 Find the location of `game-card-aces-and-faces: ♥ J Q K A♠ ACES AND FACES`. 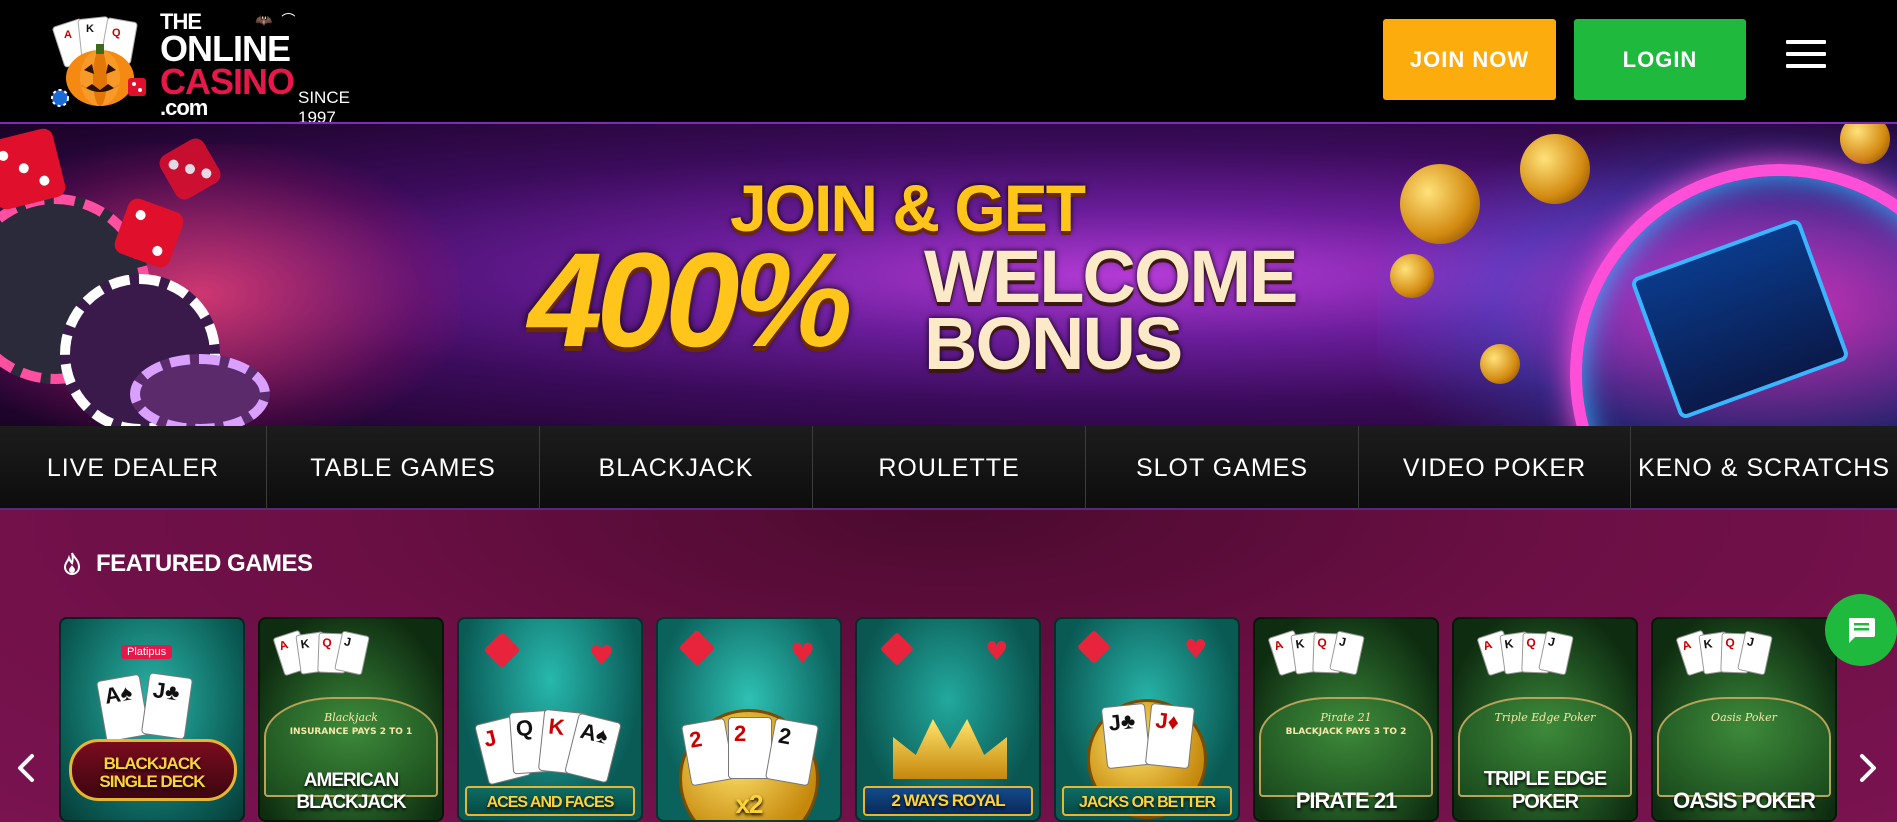

game-card-aces-and-faces: ♥ J Q K A♠ ACES AND FACES is located at coordinates (550, 719).